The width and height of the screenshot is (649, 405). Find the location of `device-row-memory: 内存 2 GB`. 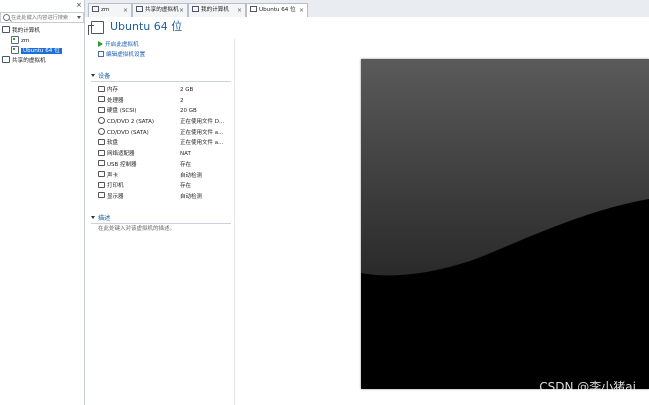

device-row-memory: 内存 2 GB is located at coordinates (165, 90).